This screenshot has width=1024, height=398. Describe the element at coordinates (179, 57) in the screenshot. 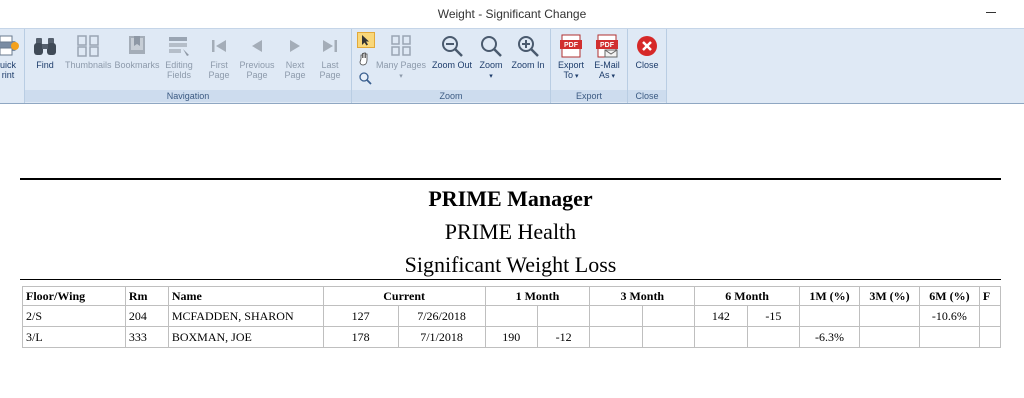

I see `editing-fields-button: Editing Fields` at that location.